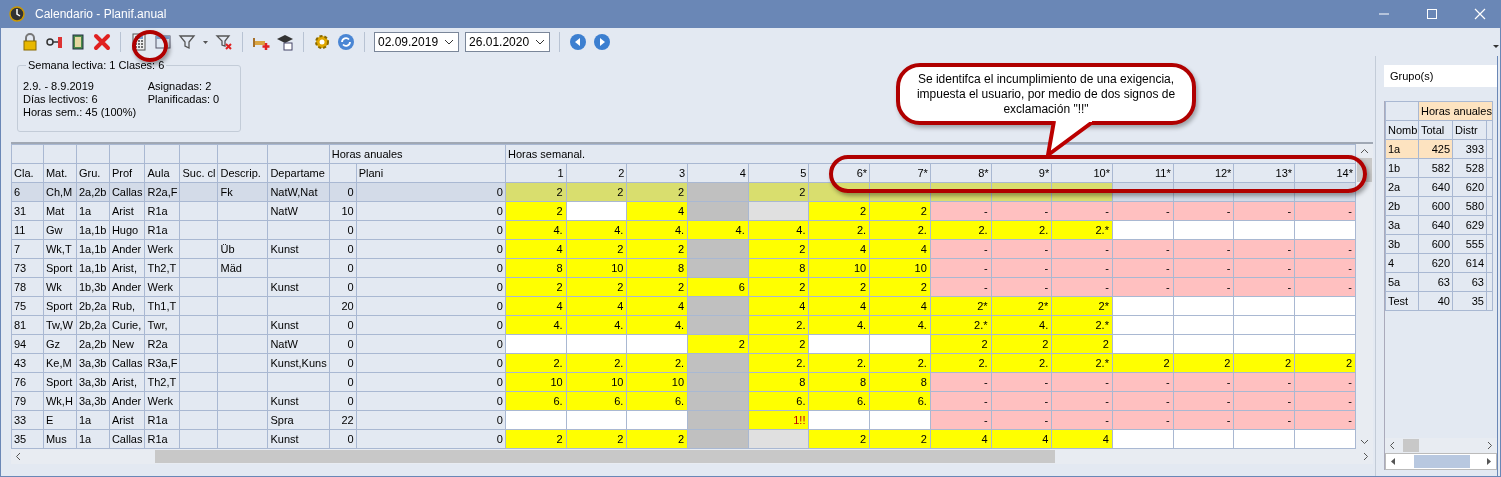 The height and width of the screenshot is (477, 1501). What do you see at coordinates (1402, 301) in the screenshot?
I see `table-cell: Test` at bounding box center [1402, 301].